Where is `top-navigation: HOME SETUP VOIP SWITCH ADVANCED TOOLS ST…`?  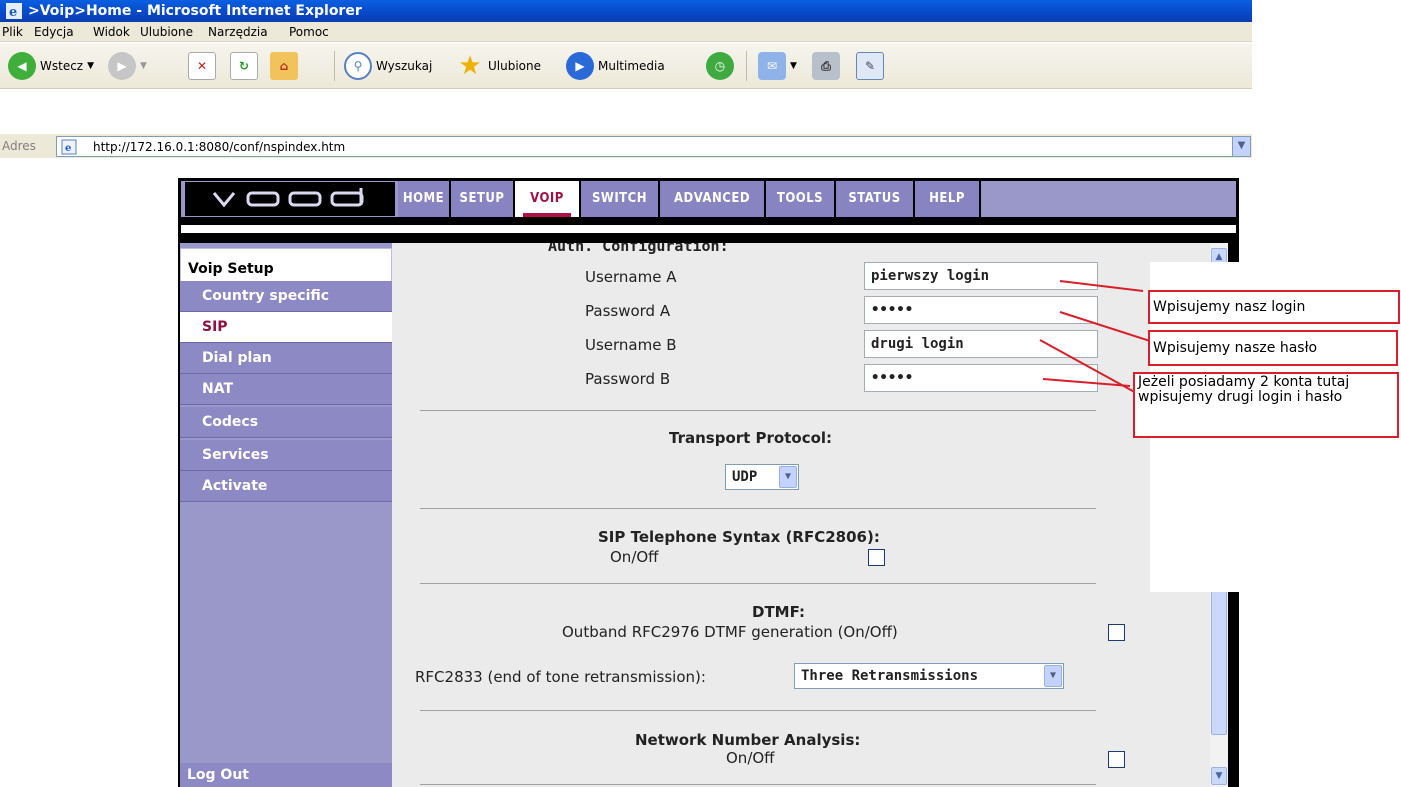 top-navigation: HOME SETUP VOIP SWITCH ADVANCED TOOLS ST… is located at coordinates (708, 197).